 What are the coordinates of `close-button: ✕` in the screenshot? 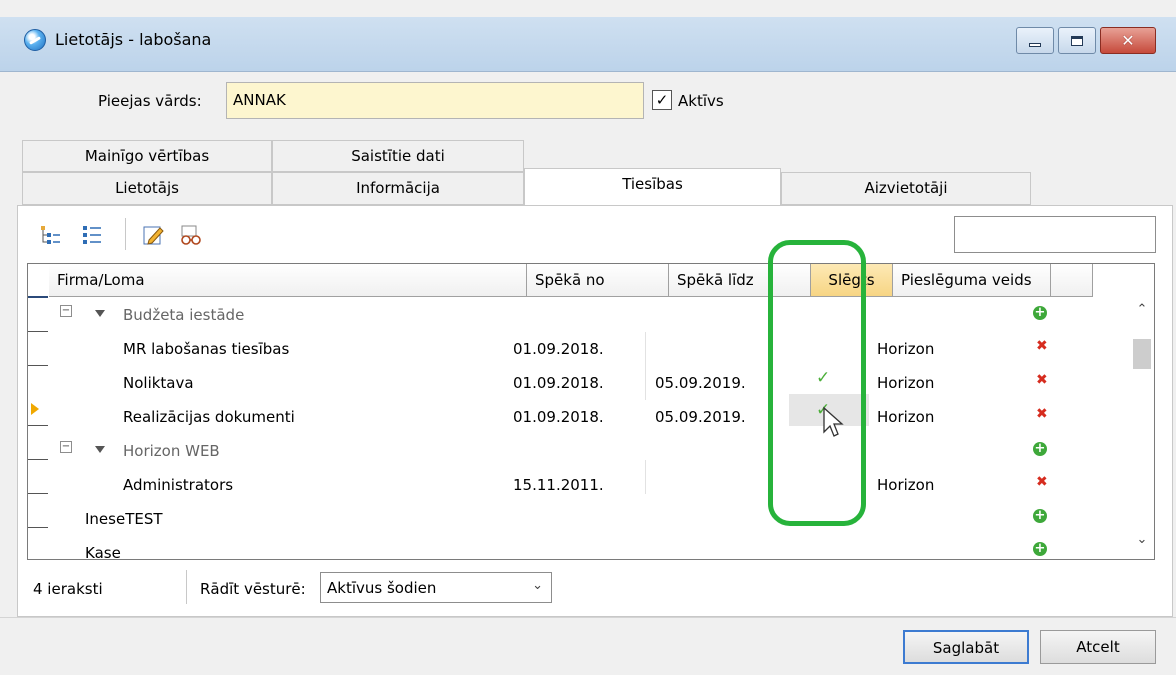 It's located at (1128, 40).